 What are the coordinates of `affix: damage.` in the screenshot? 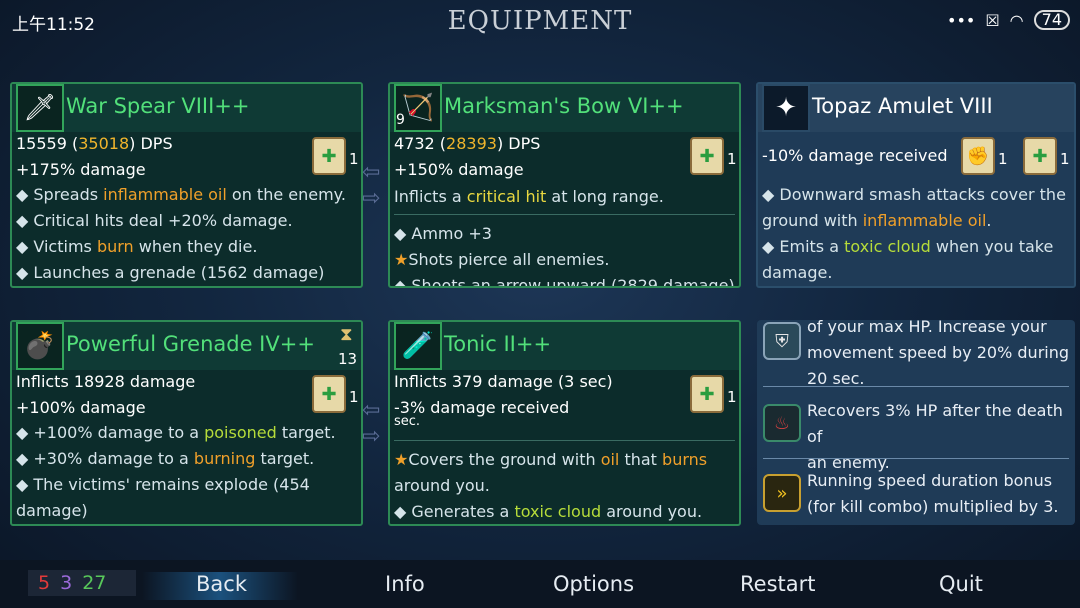 It's located at (797, 272).